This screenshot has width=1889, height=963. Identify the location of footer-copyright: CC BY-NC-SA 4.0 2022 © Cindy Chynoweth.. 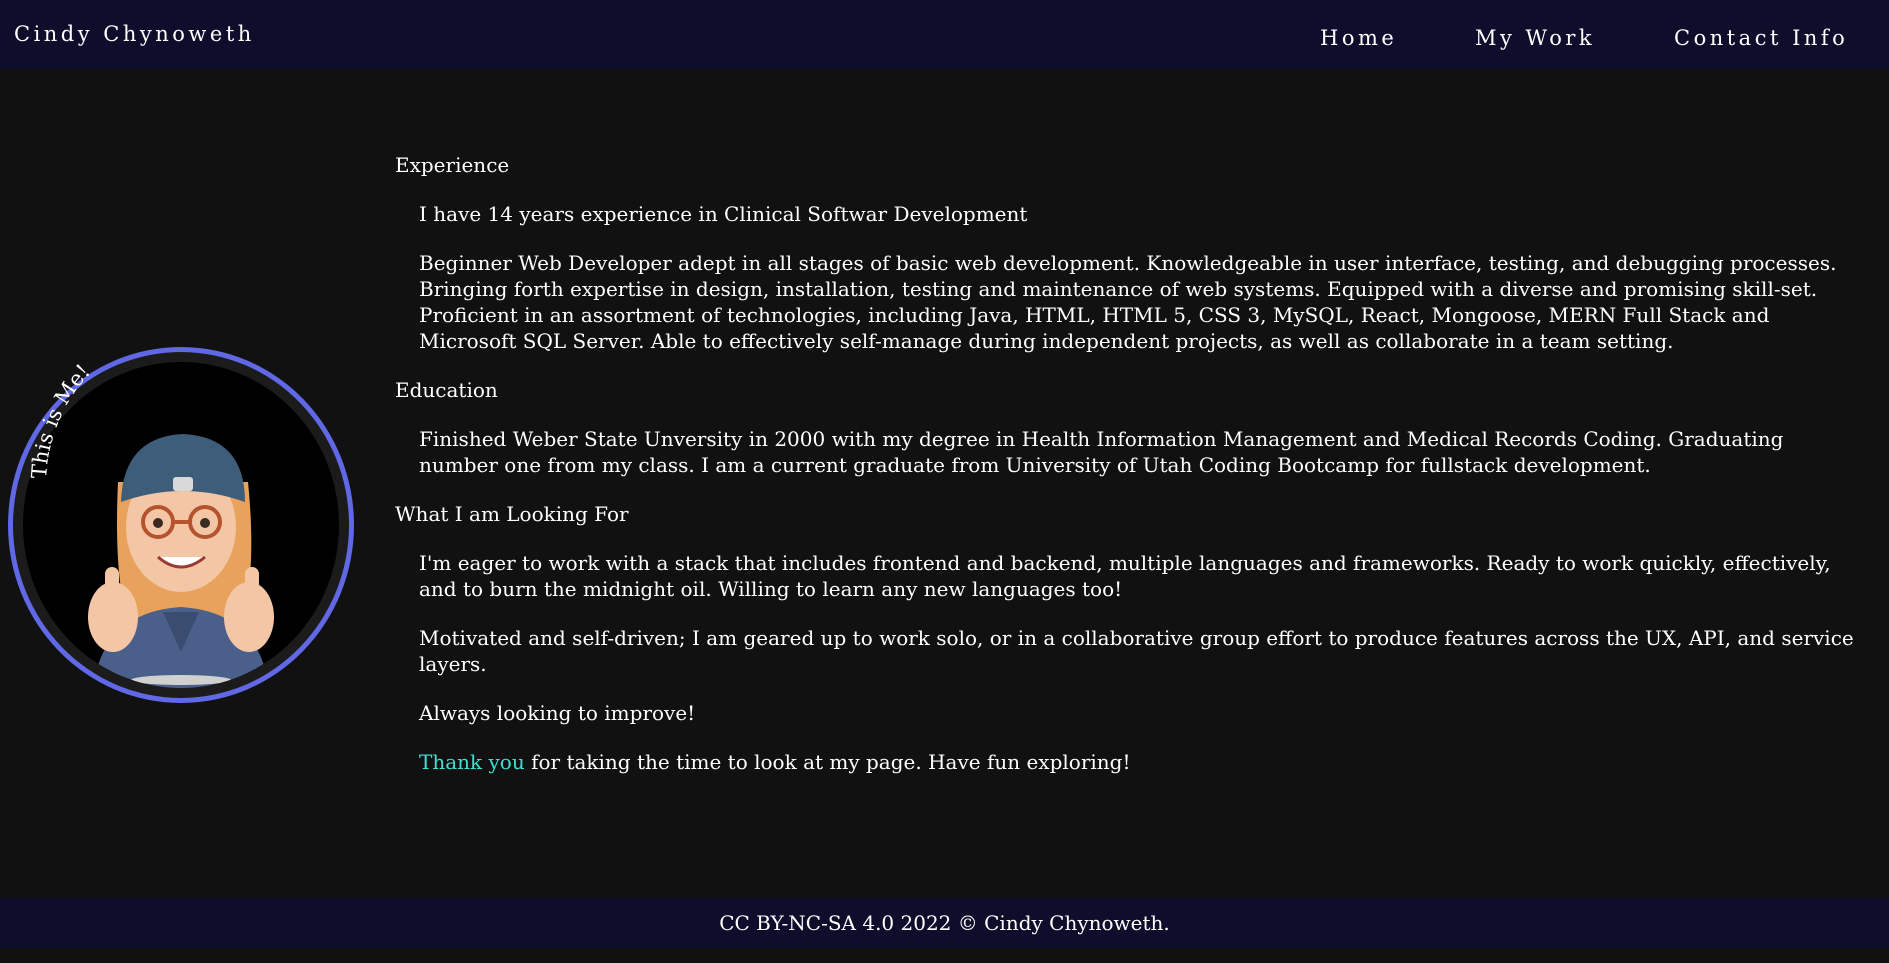
(944, 923).